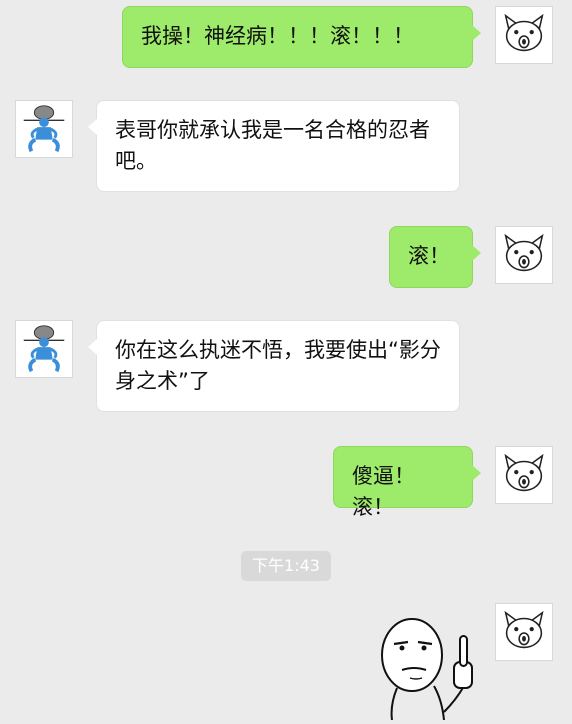 The height and width of the screenshot is (724, 572). What do you see at coordinates (278, 365) in the screenshot?
I see `message-text: 你在这么执迷不悟，我要使出“影分身之术”了` at bounding box center [278, 365].